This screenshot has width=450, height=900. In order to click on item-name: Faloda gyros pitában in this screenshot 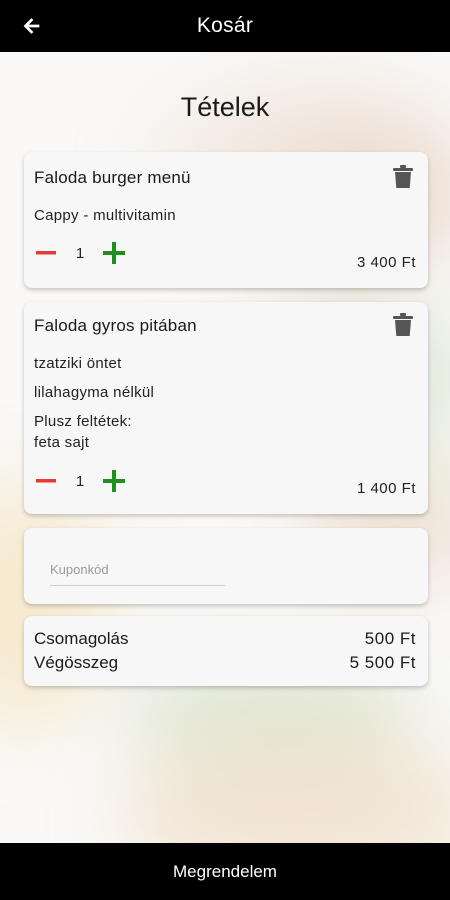, I will do `click(115, 325)`.